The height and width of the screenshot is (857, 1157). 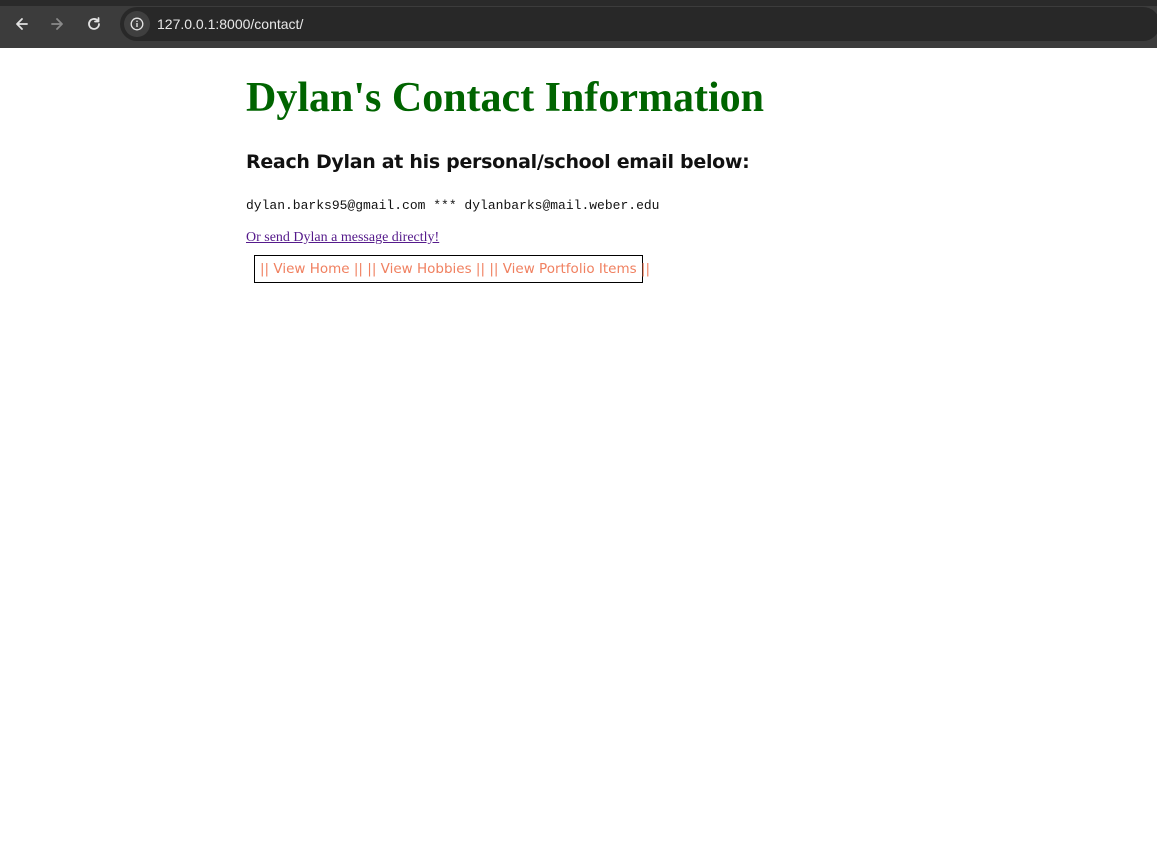 What do you see at coordinates (569, 269) in the screenshot?
I see `view-portfolio-link: || View Portfolio Items ||` at bounding box center [569, 269].